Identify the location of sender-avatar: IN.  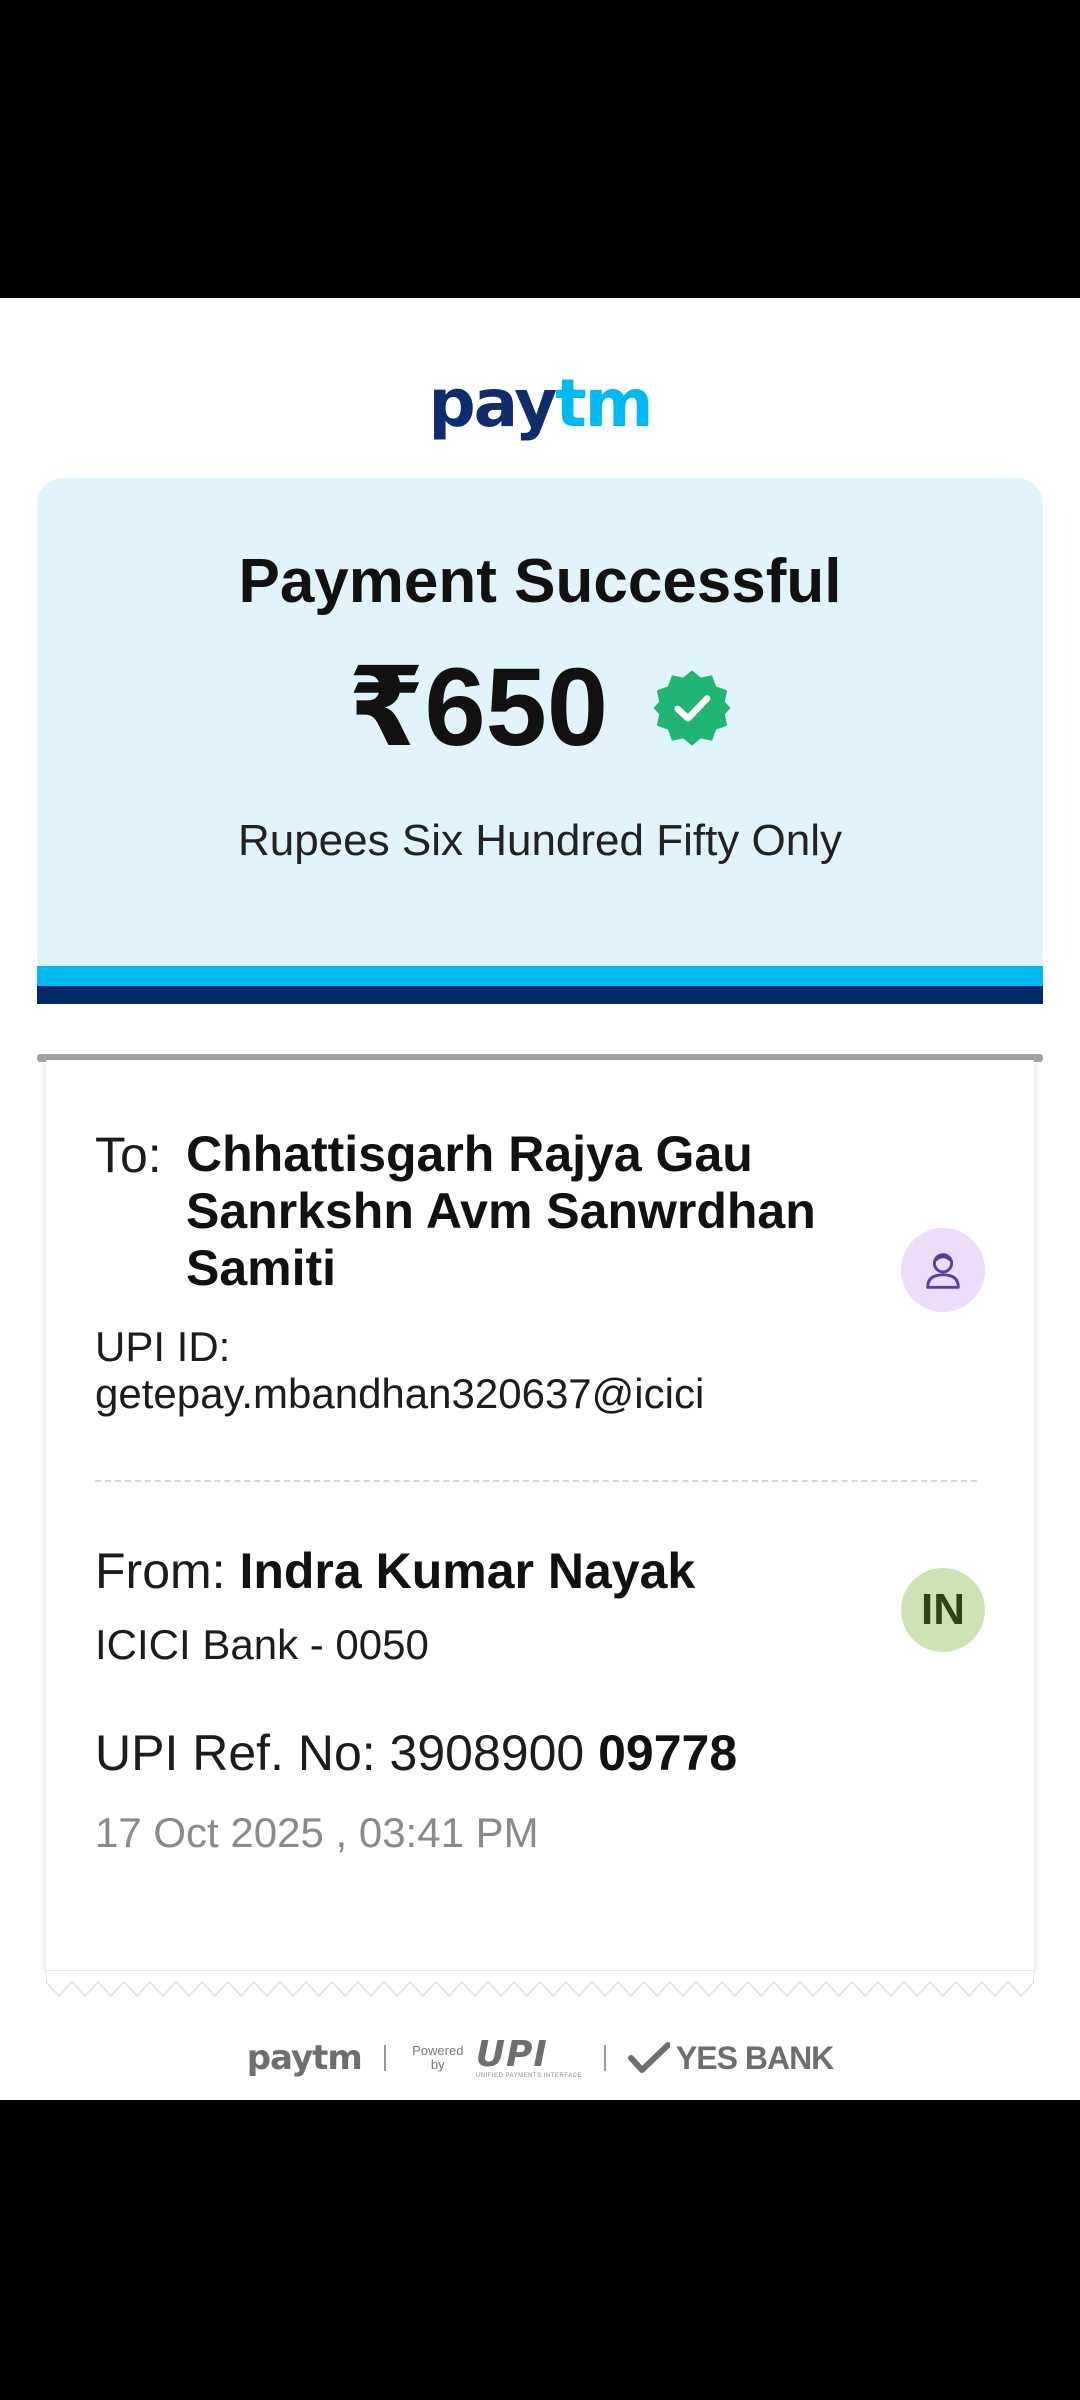
(943, 1610).